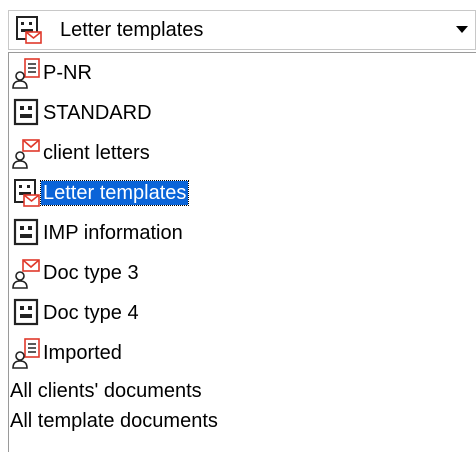 This screenshot has height=452, width=476. What do you see at coordinates (239, 73) in the screenshot?
I see `list-item-p-nr: P-NR` at bounding box center [239, 73].